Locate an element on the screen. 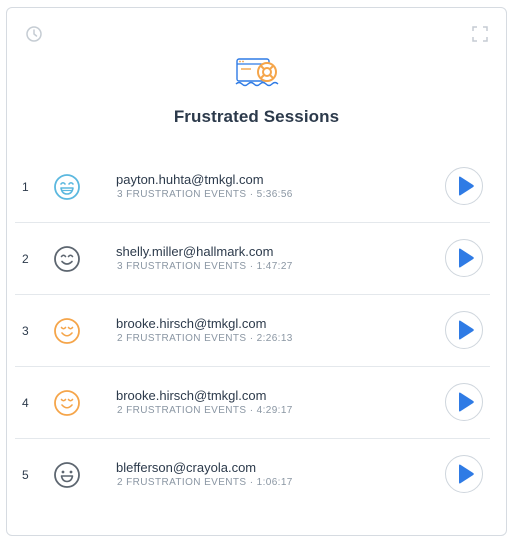 The height and width of the screenshot is (543, 516). session-rank: 5 is located at coordinates (25, 475).